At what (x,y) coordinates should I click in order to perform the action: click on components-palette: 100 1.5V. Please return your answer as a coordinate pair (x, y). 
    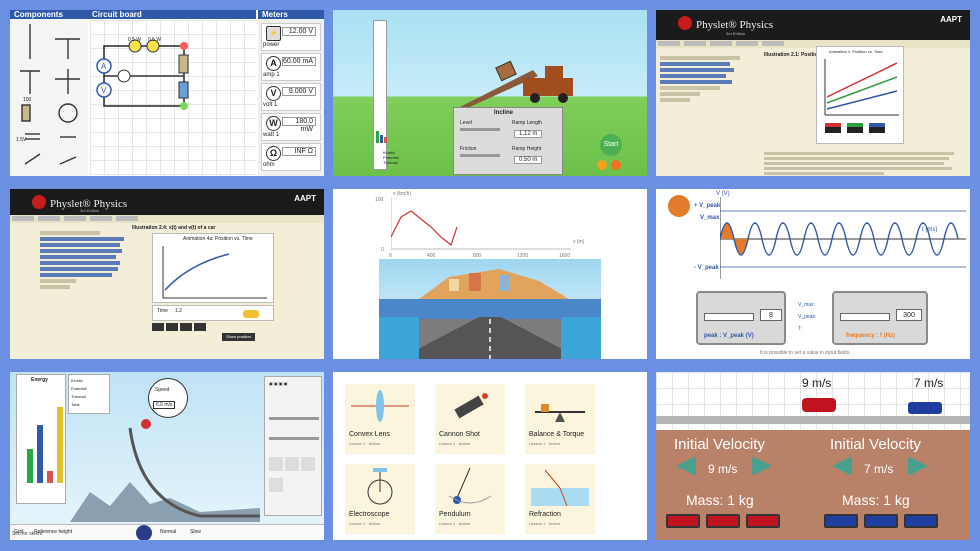
    Looking at the image, I should click on (49, 97).